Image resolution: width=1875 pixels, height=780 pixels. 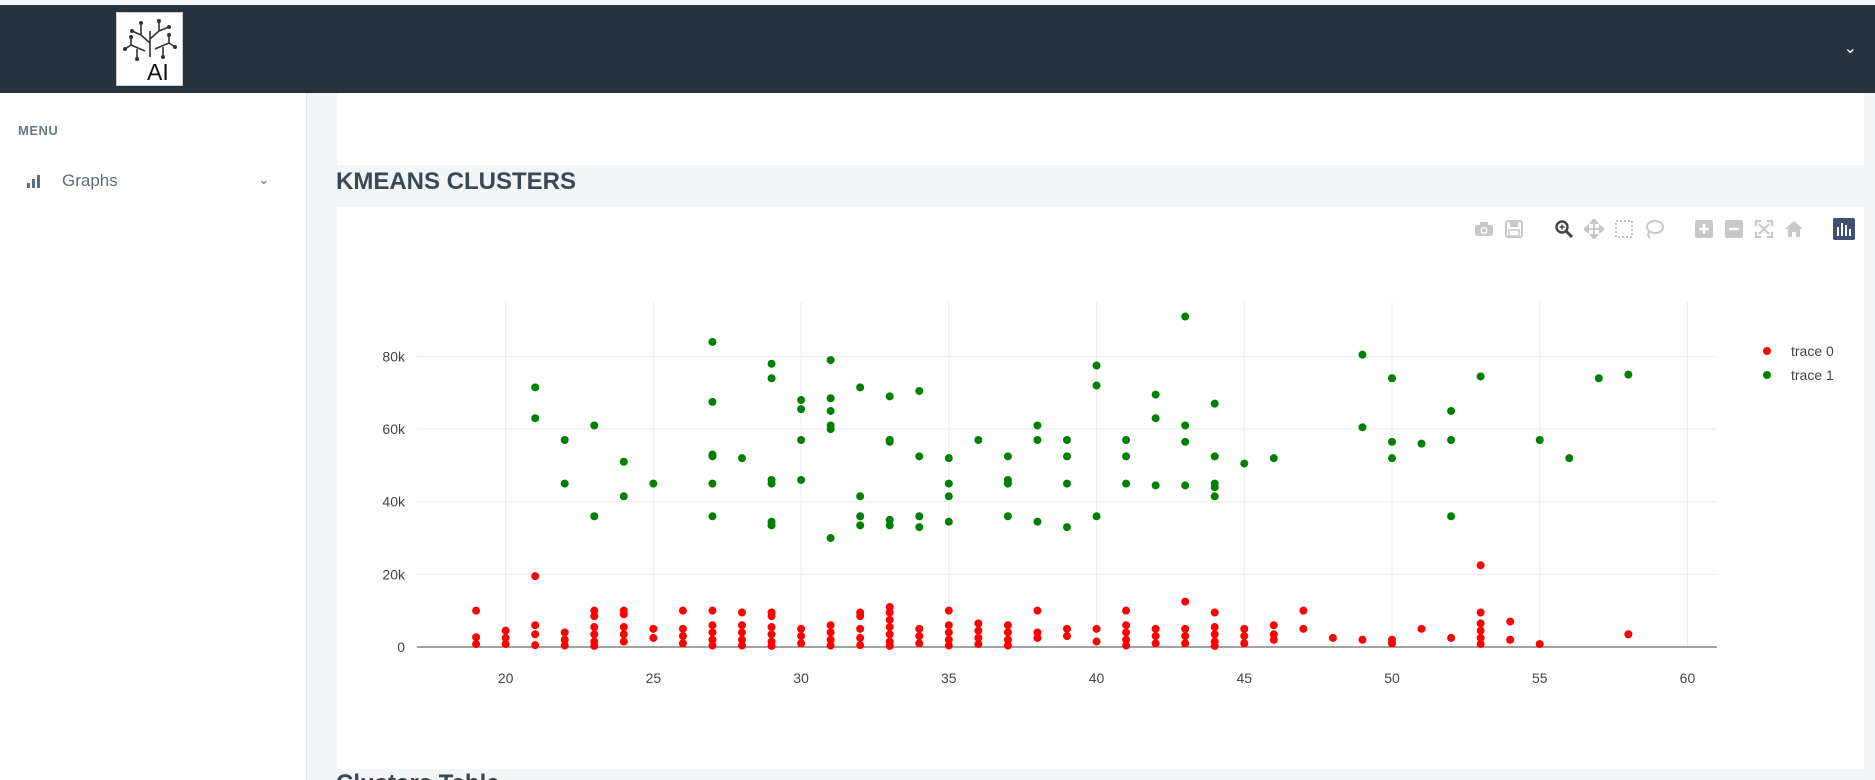 What do you see at coordinates (153, 183) in the screenshot?
I see `sidebar-item-graphs: Graphs ⌄` at bounding box center [153, 183].